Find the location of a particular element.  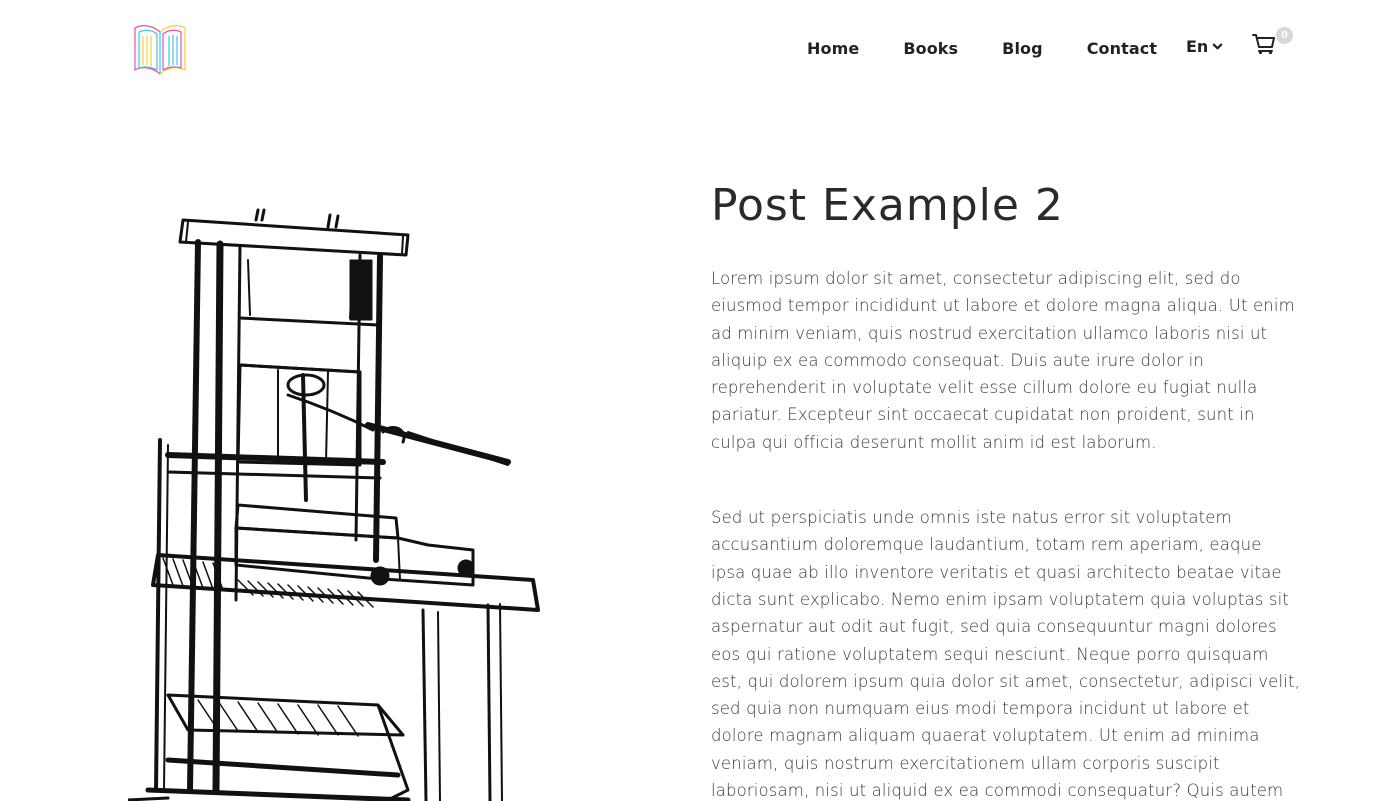

shopping-cart-icon is located at coordinates (1264, 44).